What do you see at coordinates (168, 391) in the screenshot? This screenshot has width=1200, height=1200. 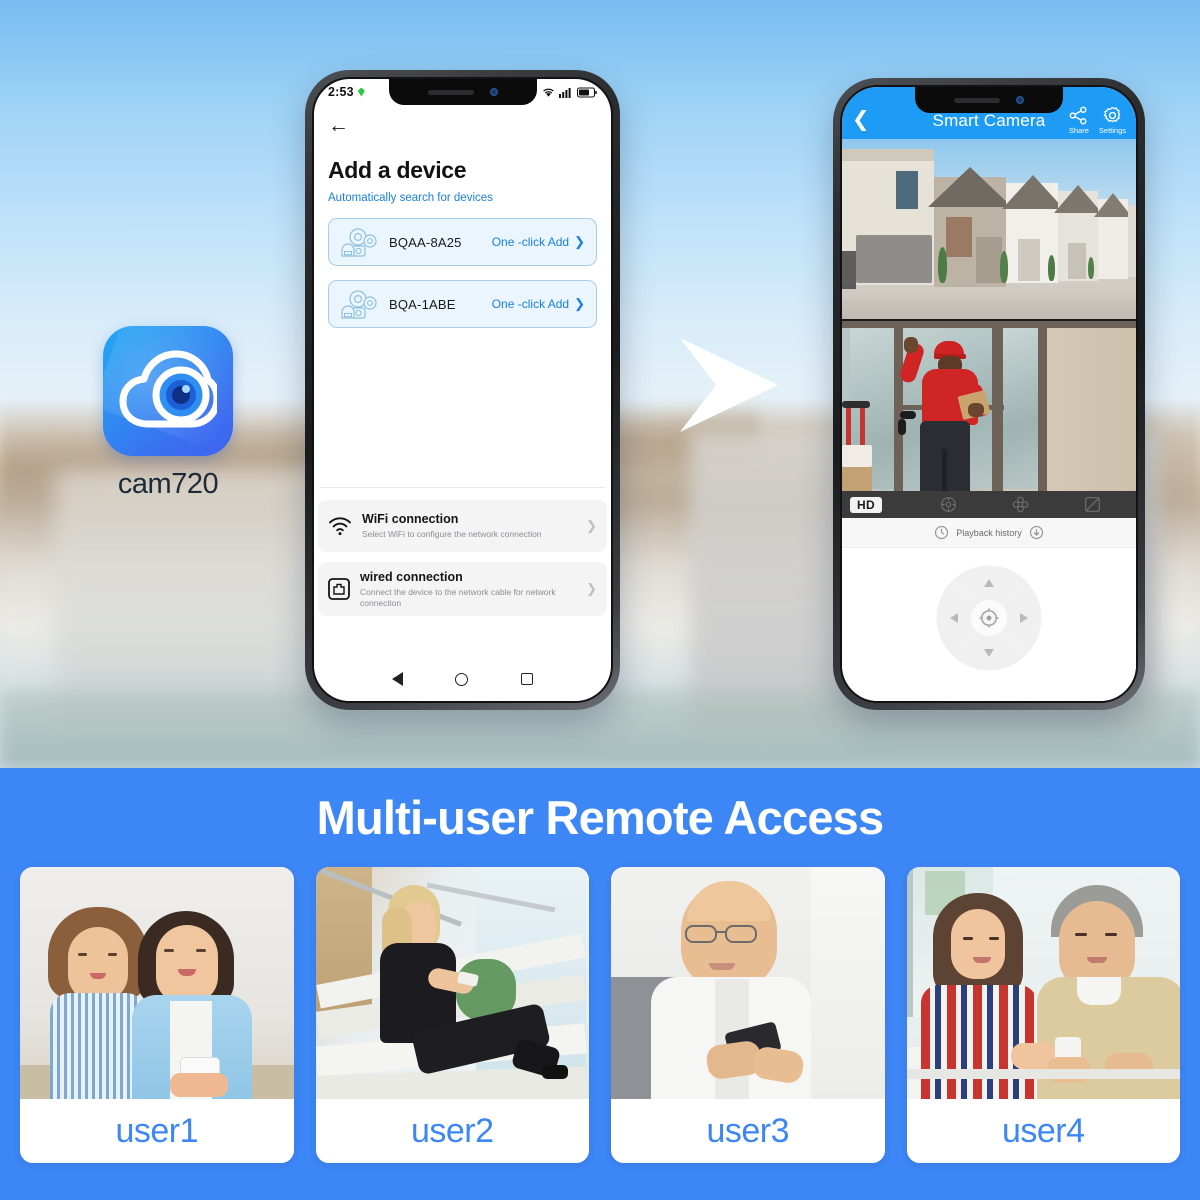 I see `cloud-camera-icon` at bounding box center [168, 391].